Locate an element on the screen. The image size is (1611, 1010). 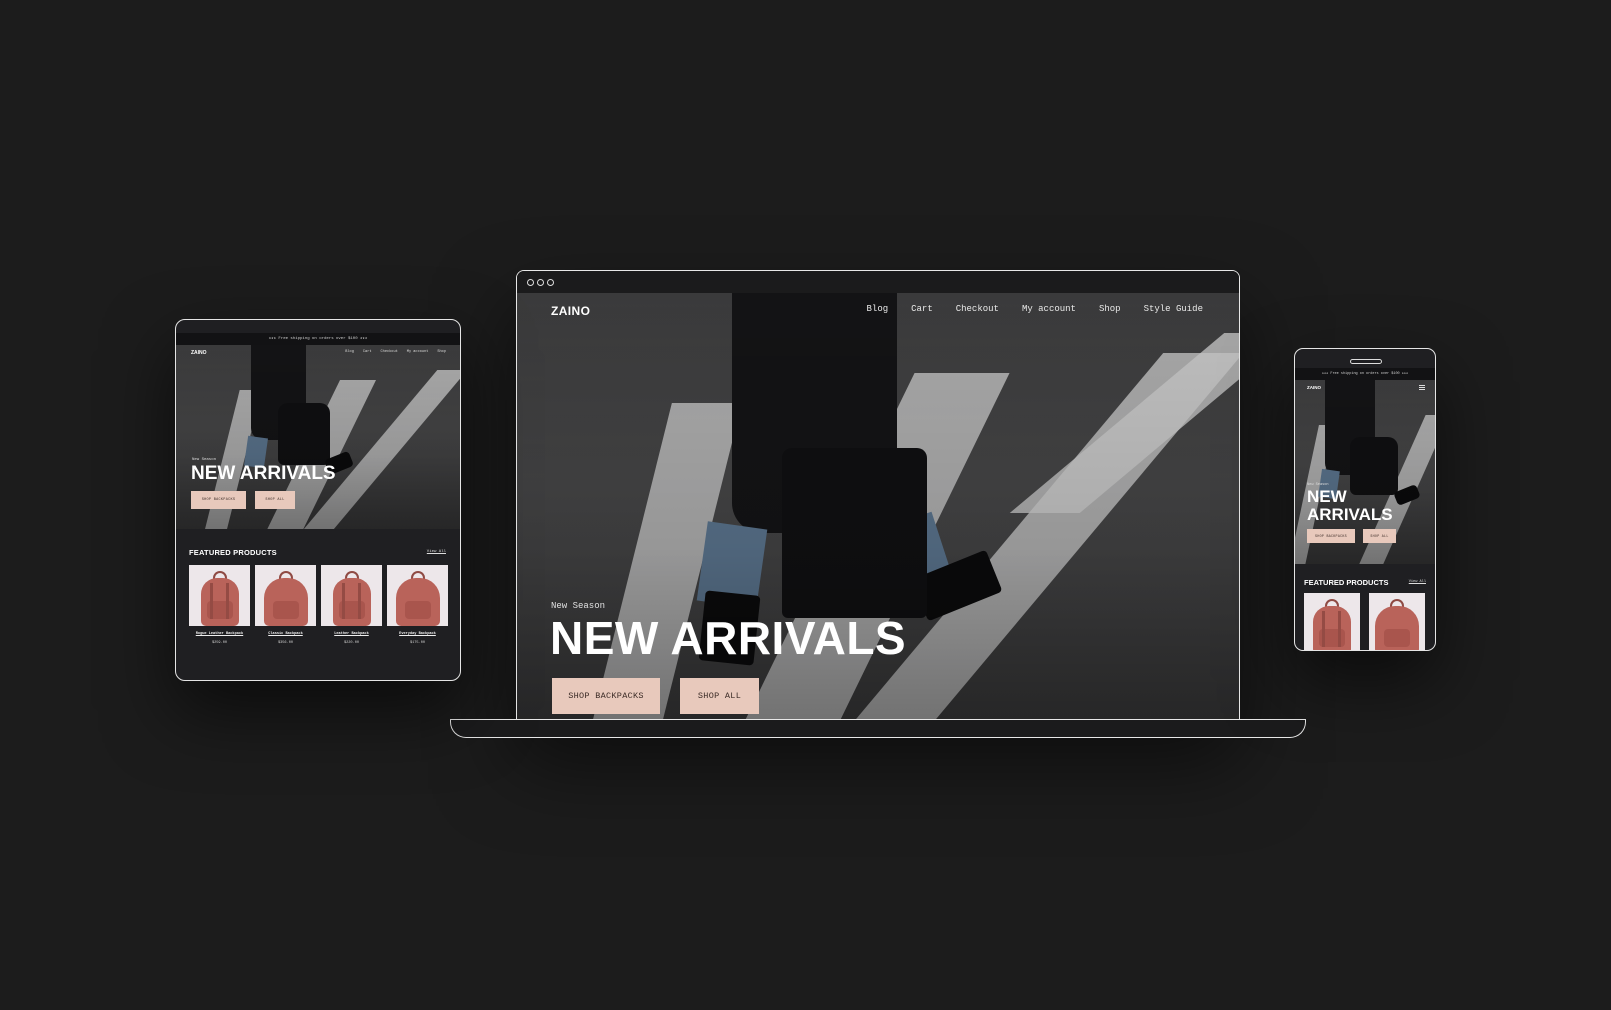
product-name: Everyday Backpack is located at coordinates (417, 634).